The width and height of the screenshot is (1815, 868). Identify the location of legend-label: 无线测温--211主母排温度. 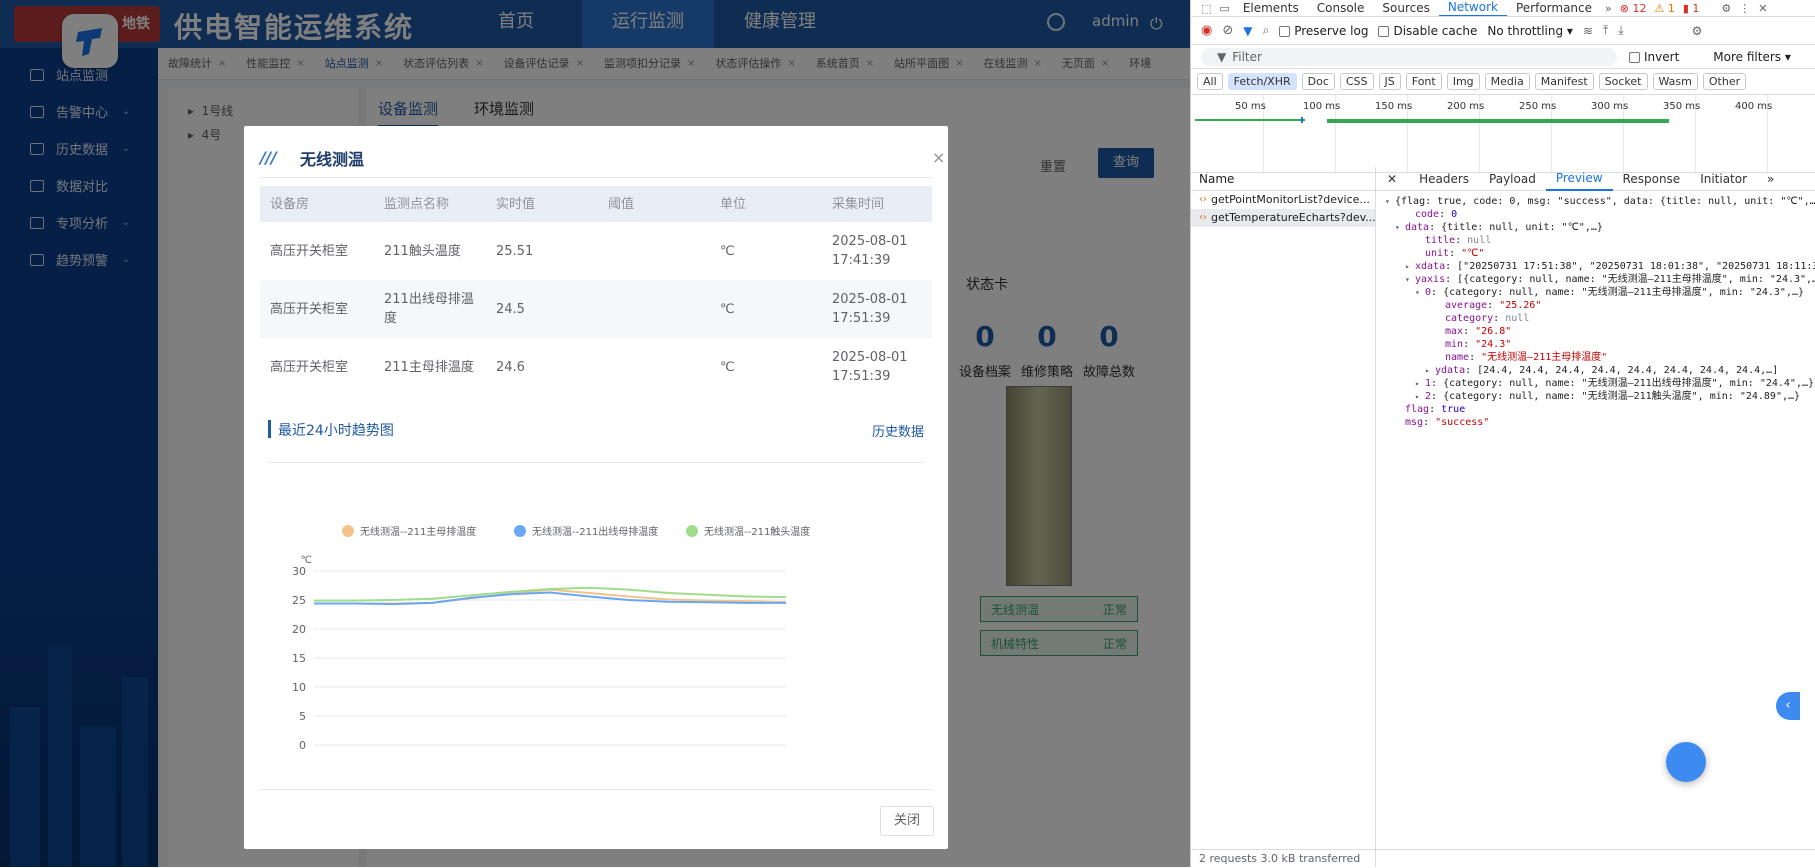
(418, 531).